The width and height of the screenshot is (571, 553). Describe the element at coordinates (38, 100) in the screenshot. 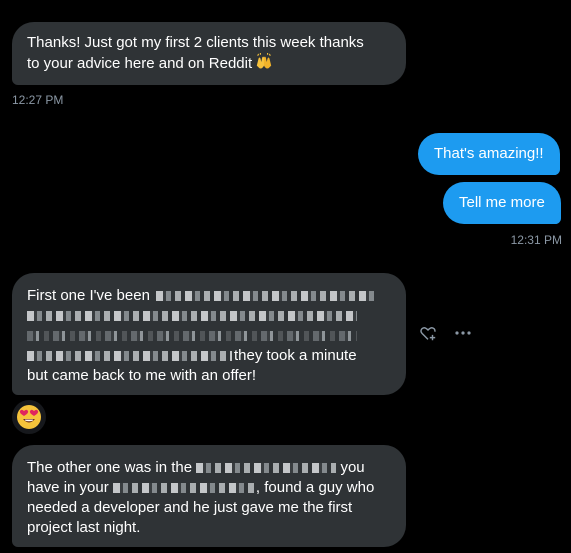

I see `timestamp: 12:27 PM` at that location.